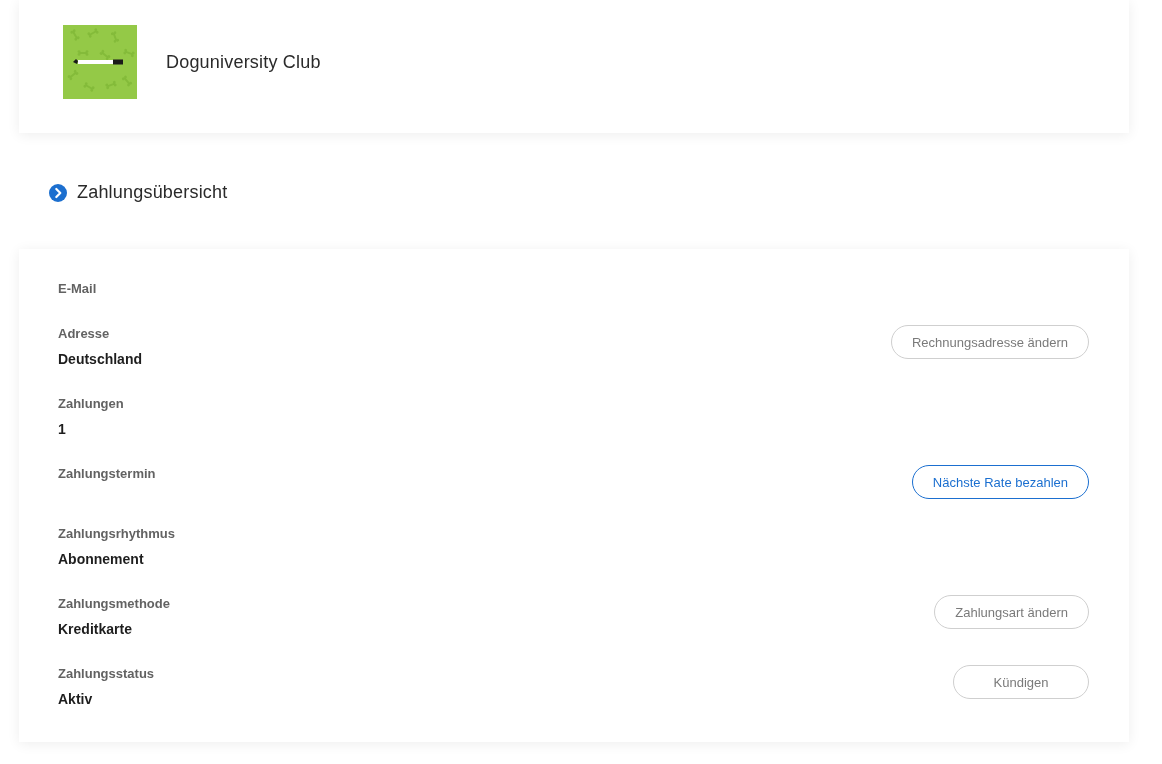  What do you see at coordinates (152, 192) in the screenshot?
I see `section-title: Zahlungsübersicht` at bounding box center [152, 192].